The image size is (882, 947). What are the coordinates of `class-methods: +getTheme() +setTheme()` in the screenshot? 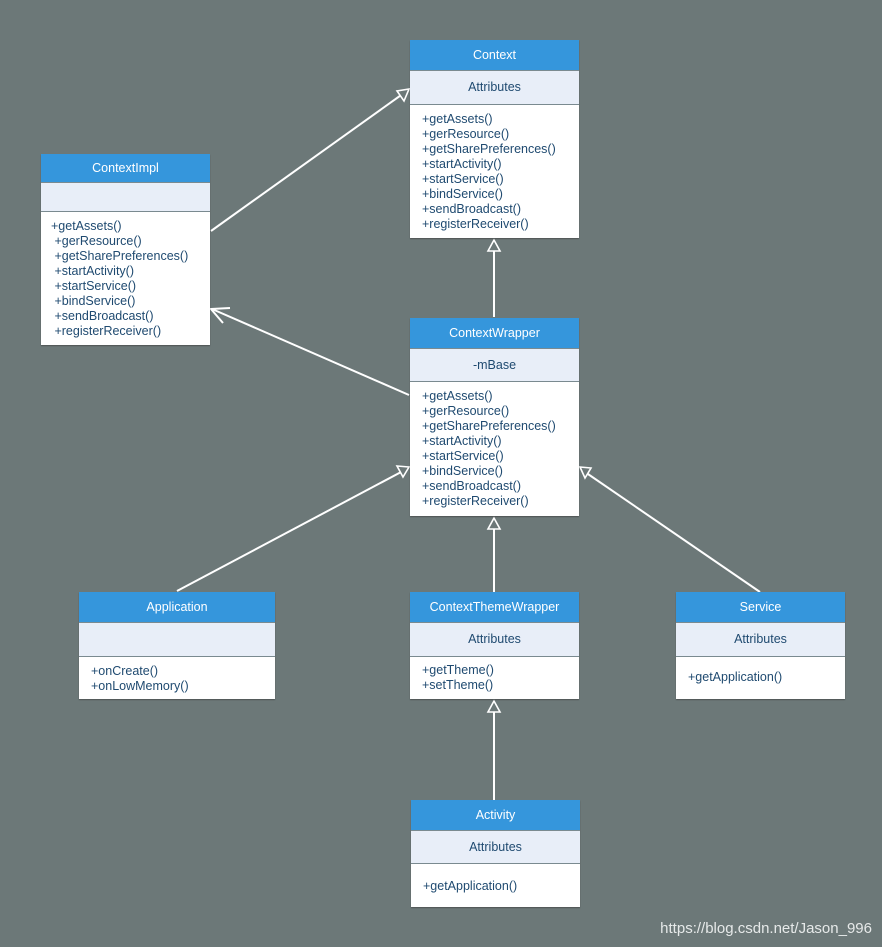 It's located at (494, 675).